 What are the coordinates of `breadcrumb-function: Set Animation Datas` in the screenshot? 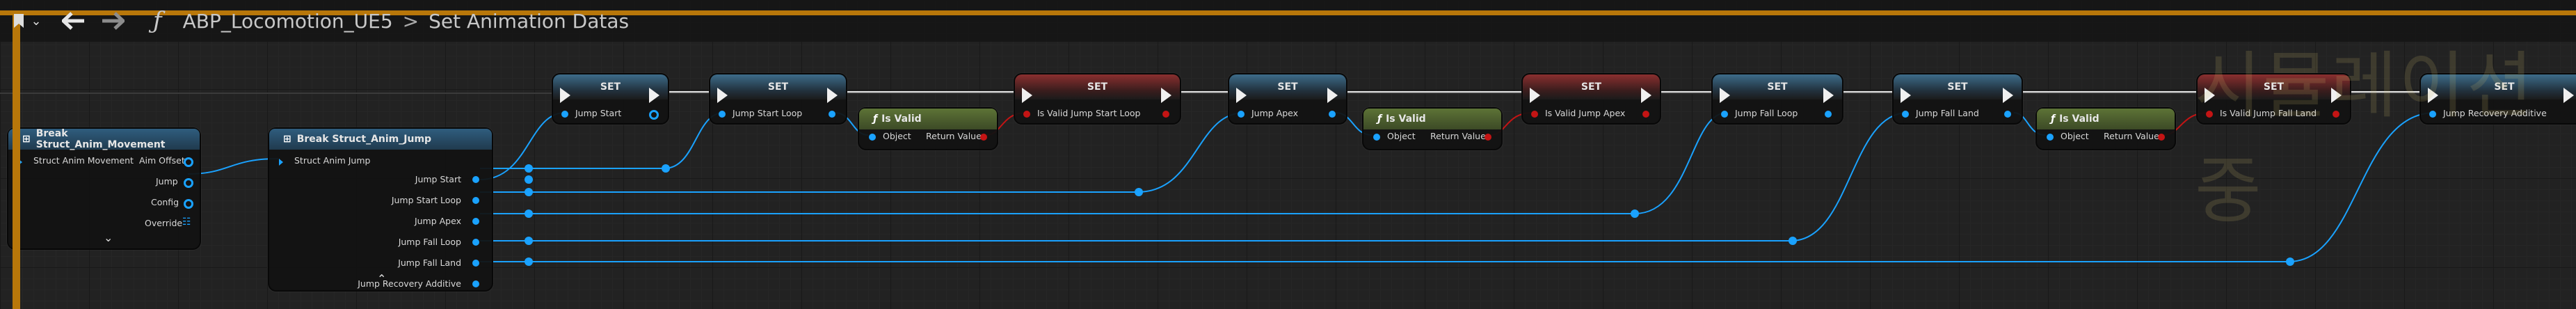 It's located at (529, 21).